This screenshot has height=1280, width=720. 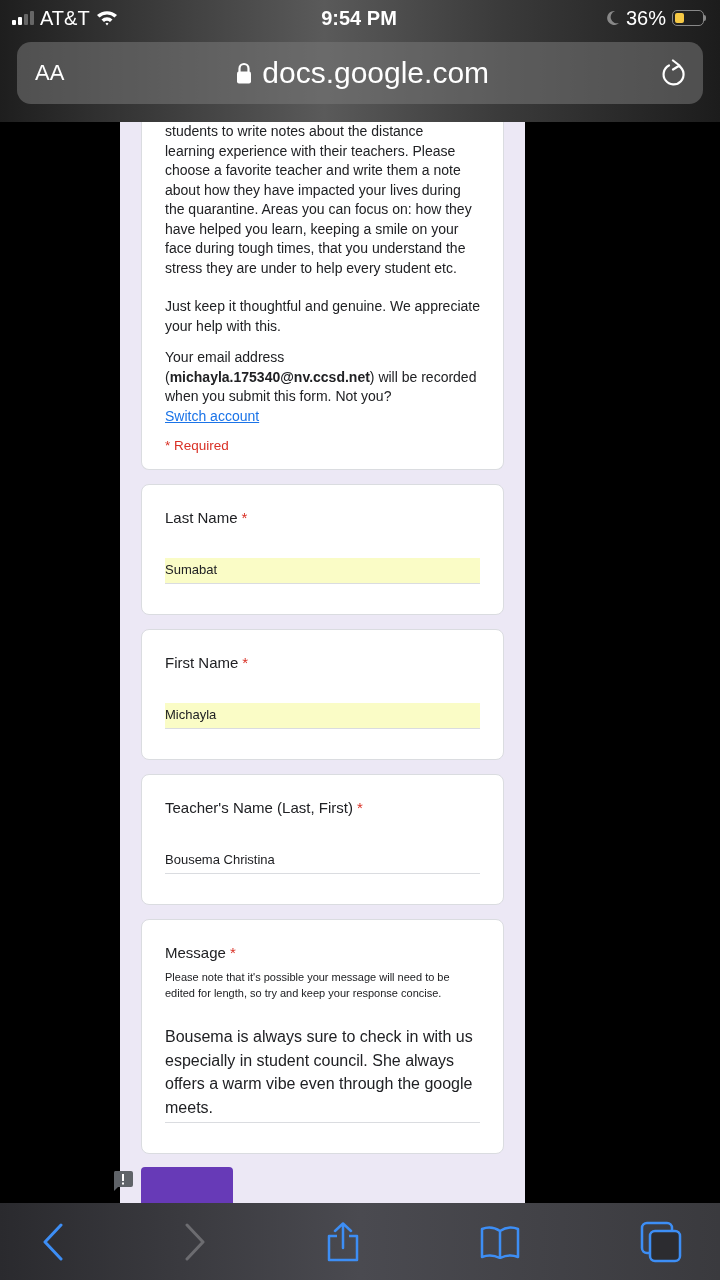 I want to click on lock-icon, so click(x=244, y=73).